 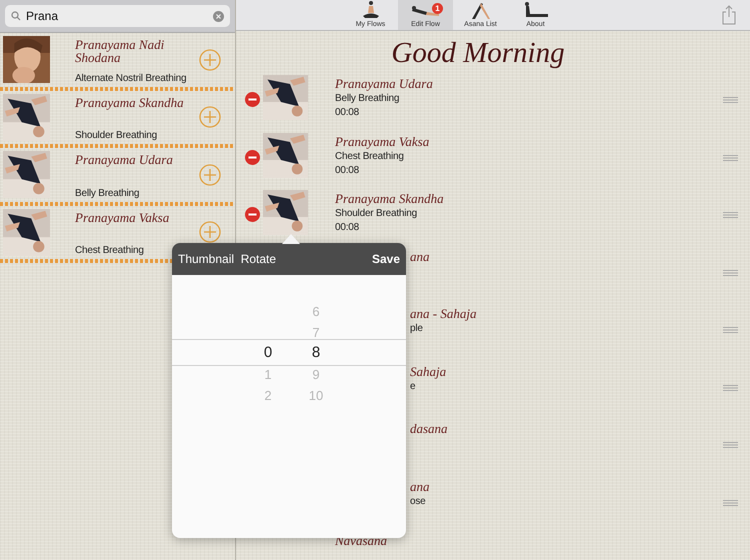 What do you see at coordinates (227, 259) in the screenshot?
I see `popover-title: Thumbnail Rotate` at bounding box center [227, 259].